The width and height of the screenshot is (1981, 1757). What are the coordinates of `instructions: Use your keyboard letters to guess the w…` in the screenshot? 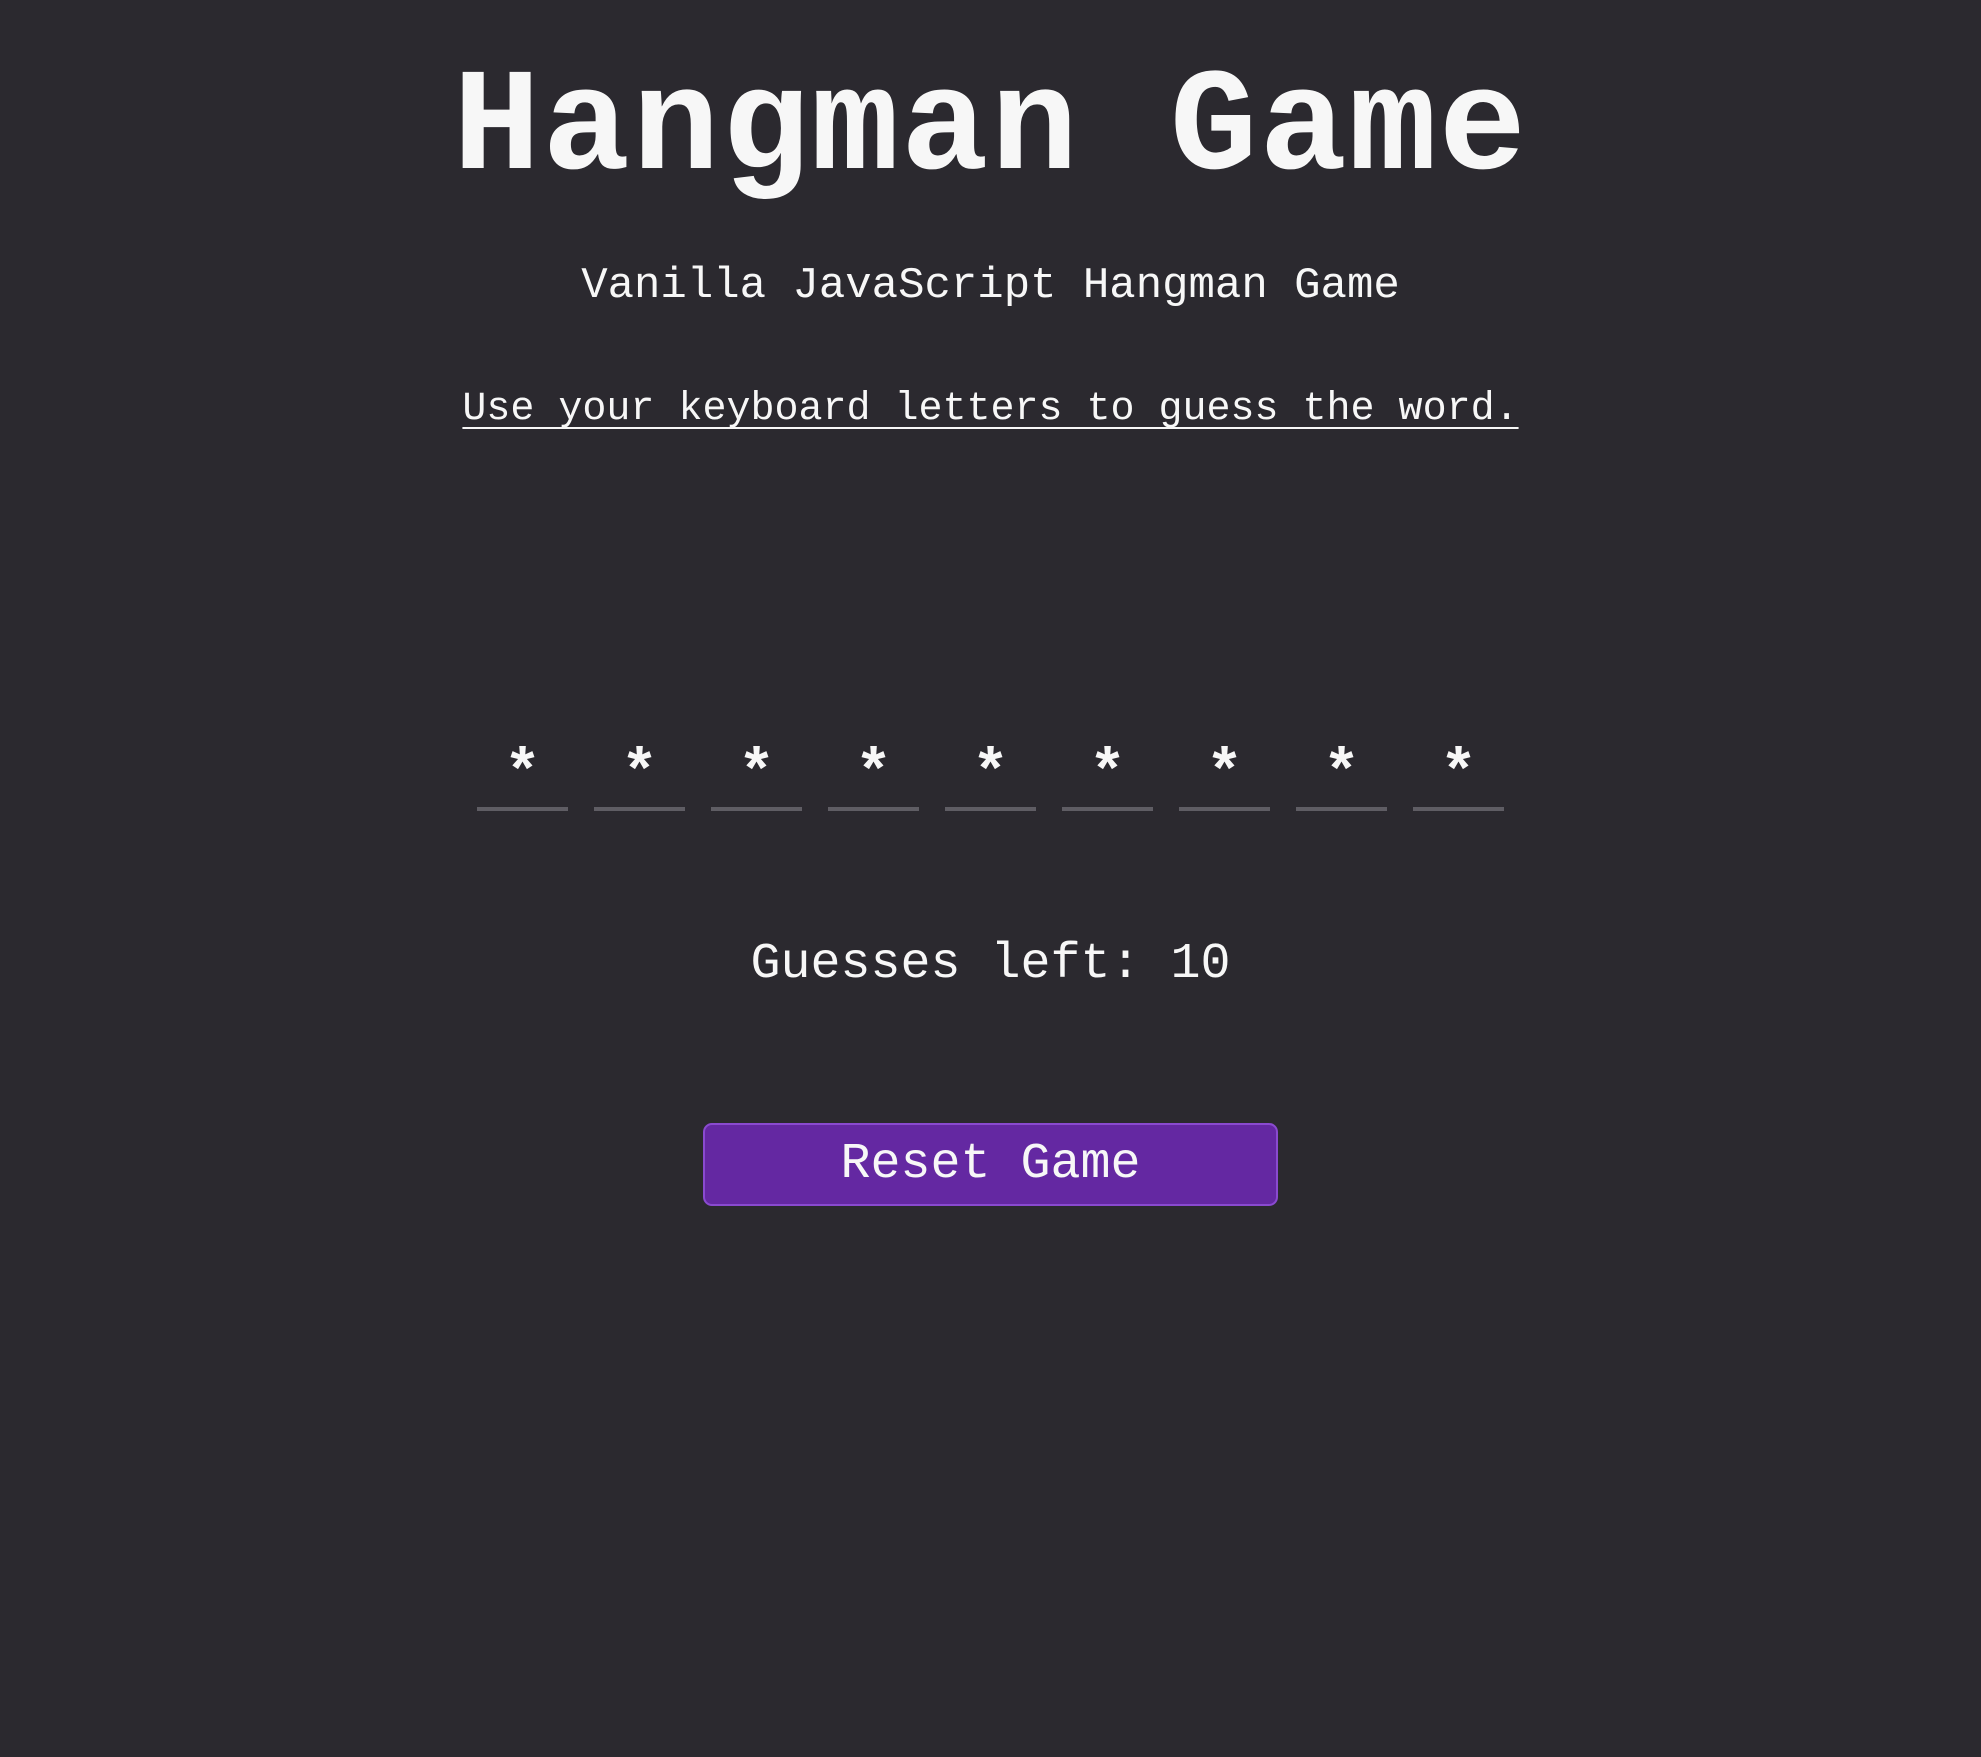 It's located at (990, 410).